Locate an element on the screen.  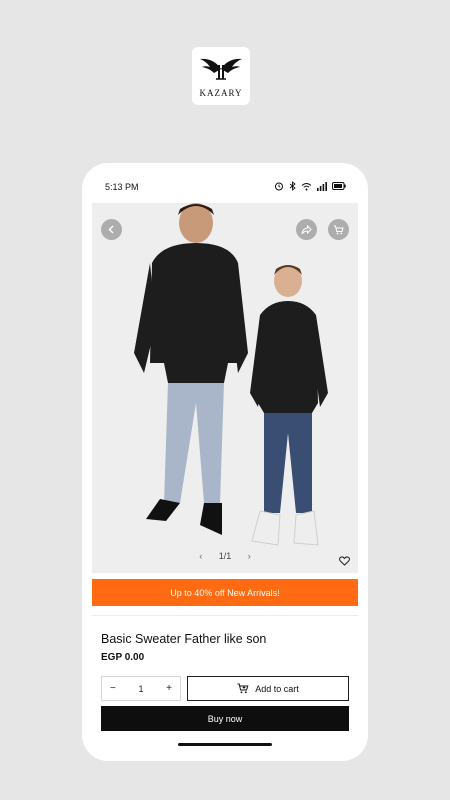
pager-indicator: 1/1 is located at coordinates (225, 556).